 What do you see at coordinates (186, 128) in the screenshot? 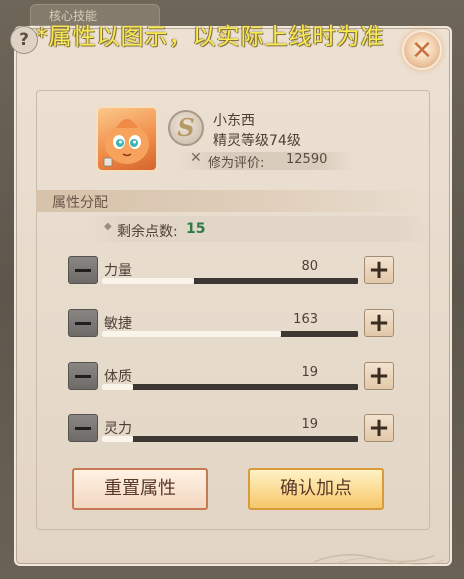
I see `rank-s-badge: S` at bounding box center [186, 128].